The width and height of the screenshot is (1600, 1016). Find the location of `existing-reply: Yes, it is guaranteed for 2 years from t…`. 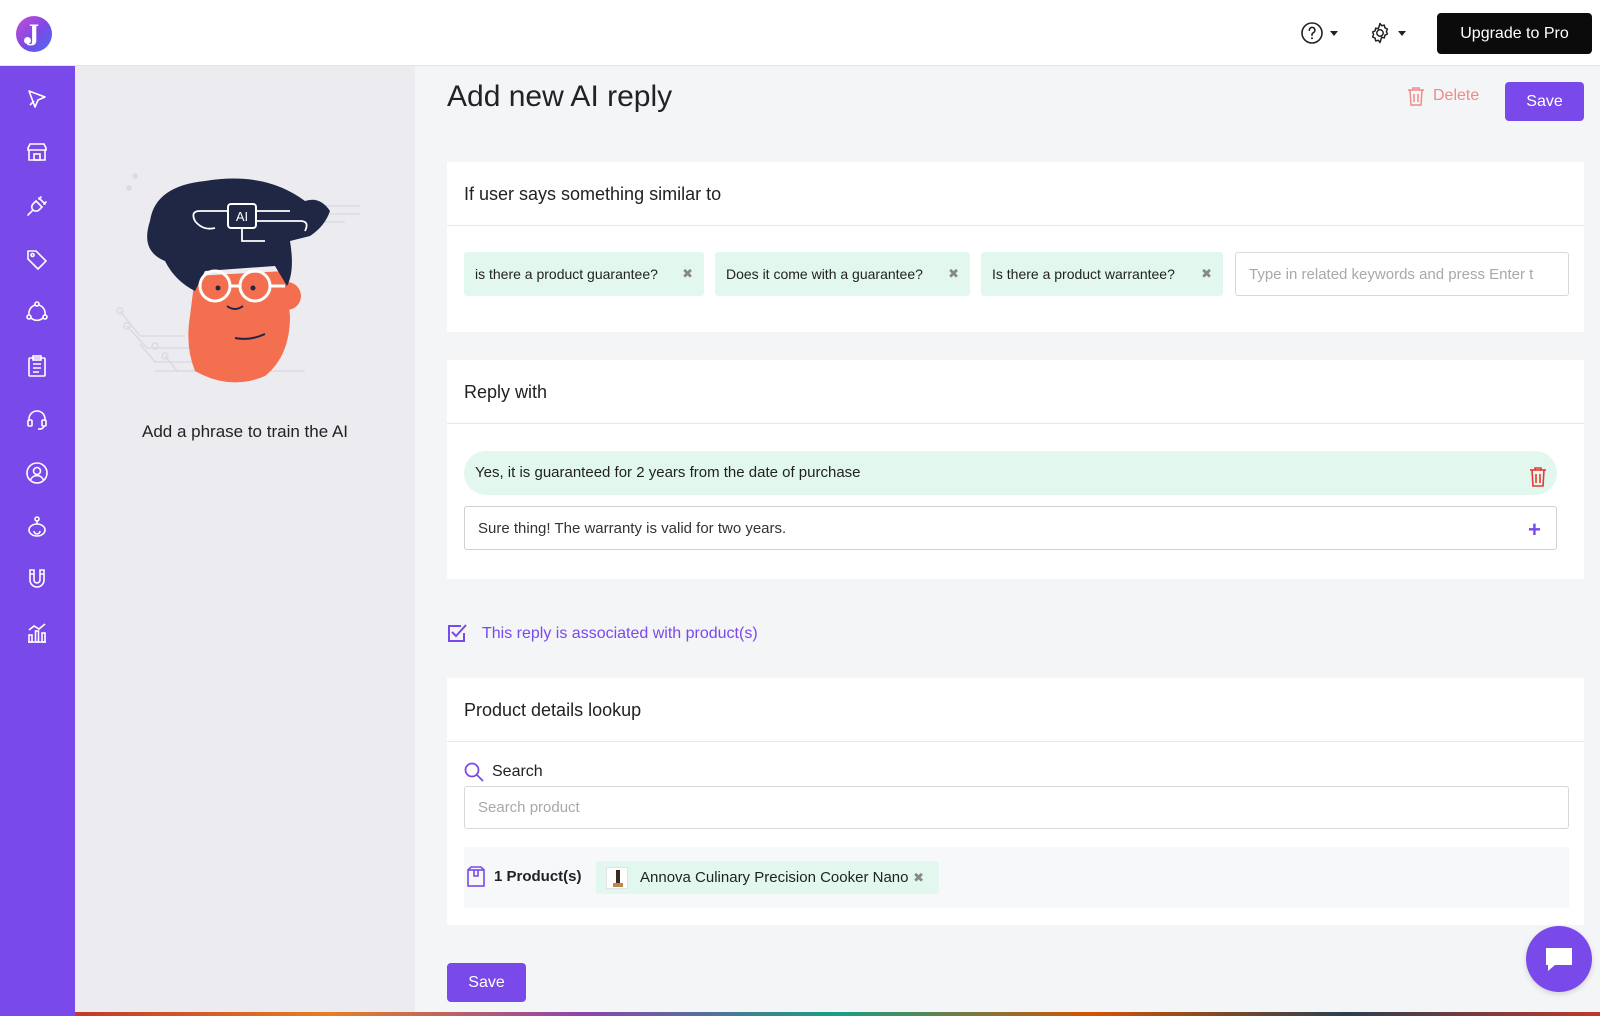

existing-reply: Yes, it is guaranteed for 2 years from t… is located at coordinates (1010, 473).